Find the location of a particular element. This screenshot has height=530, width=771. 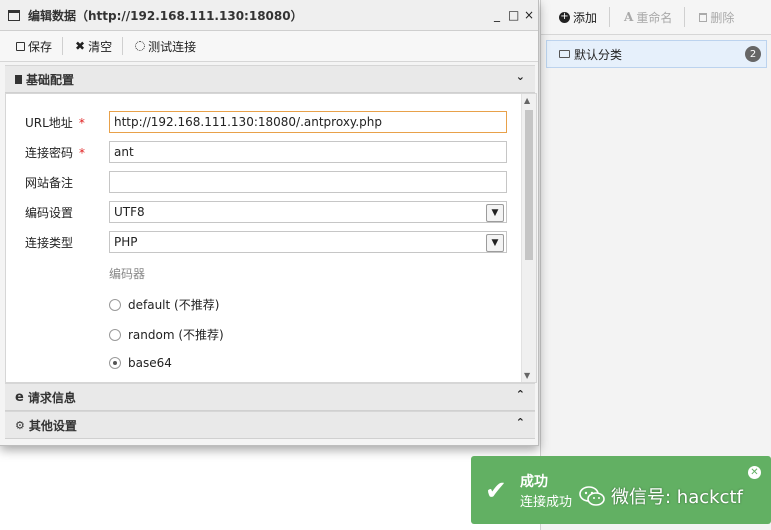

scroll-up-arrow-icon: ▲ is located at coordinates (527, 100).